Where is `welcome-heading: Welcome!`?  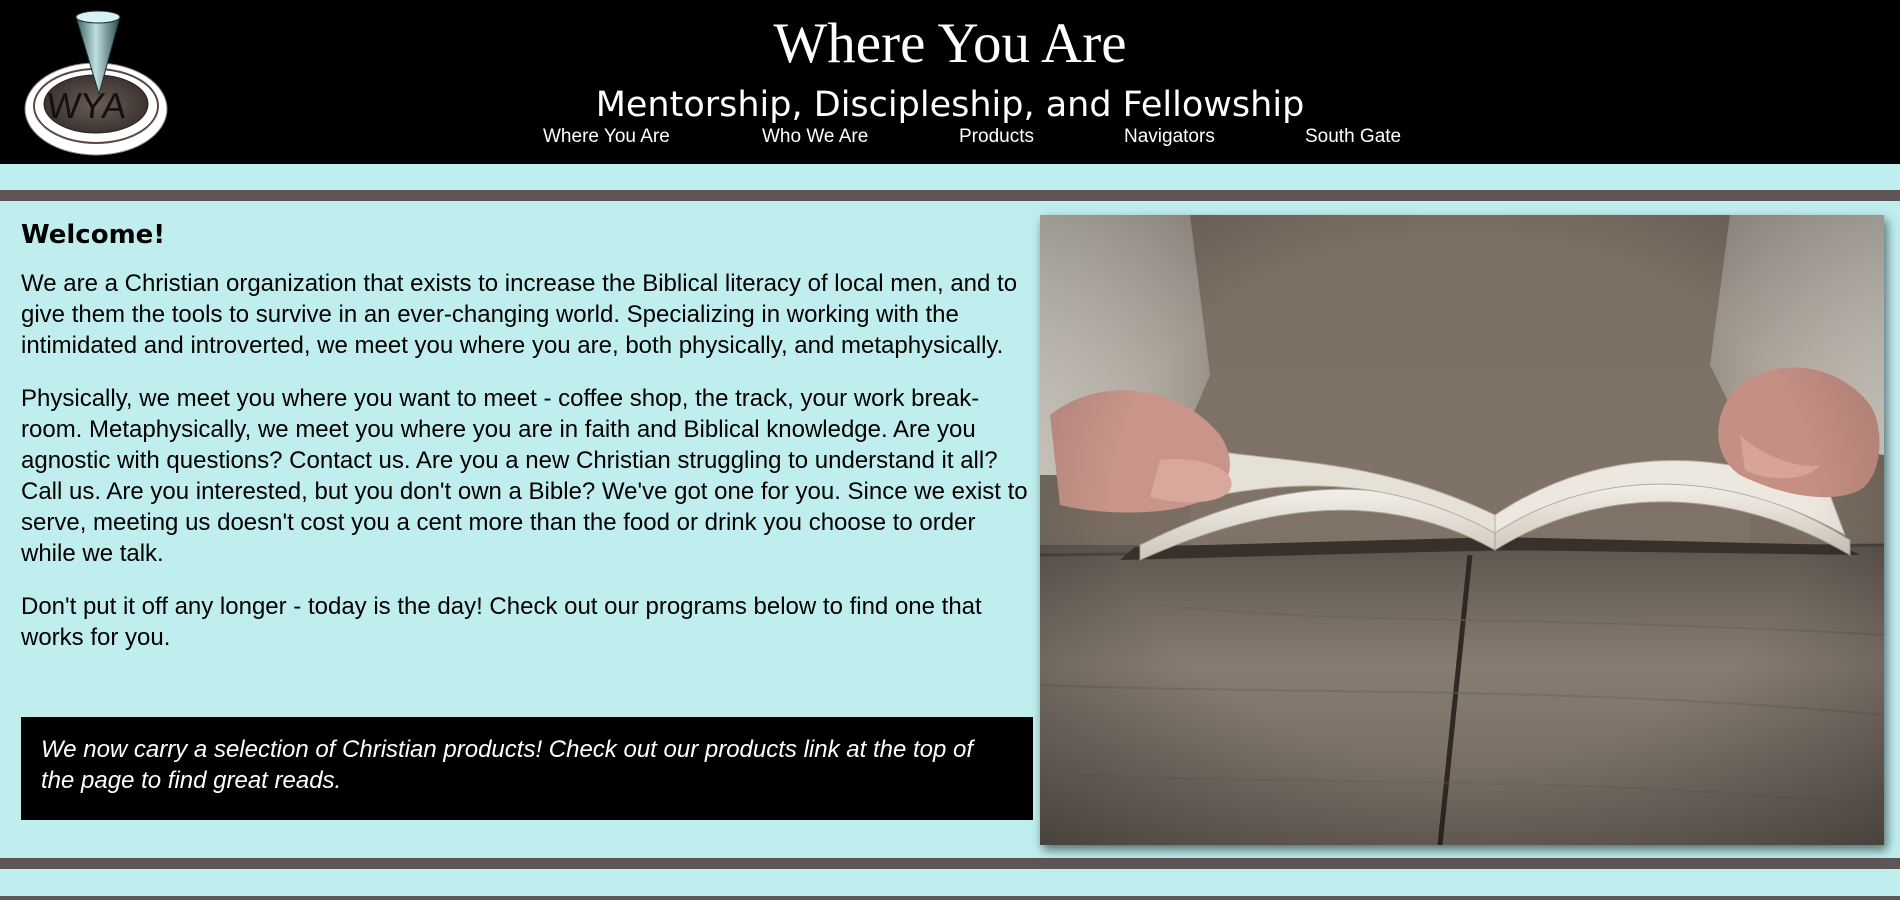
welcome-heading: Welcome! is located at coordinates (93, 235).